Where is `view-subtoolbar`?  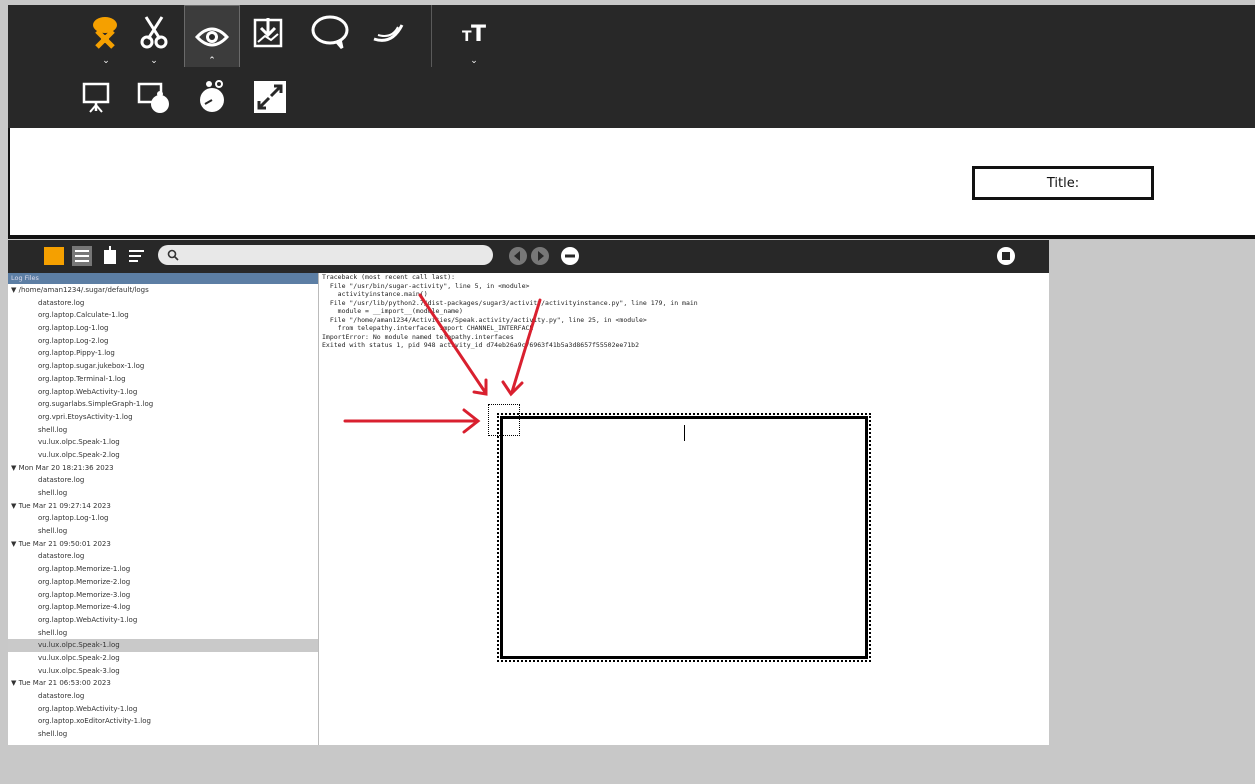
view-subtoolbar is located at coordinates (631, 97).